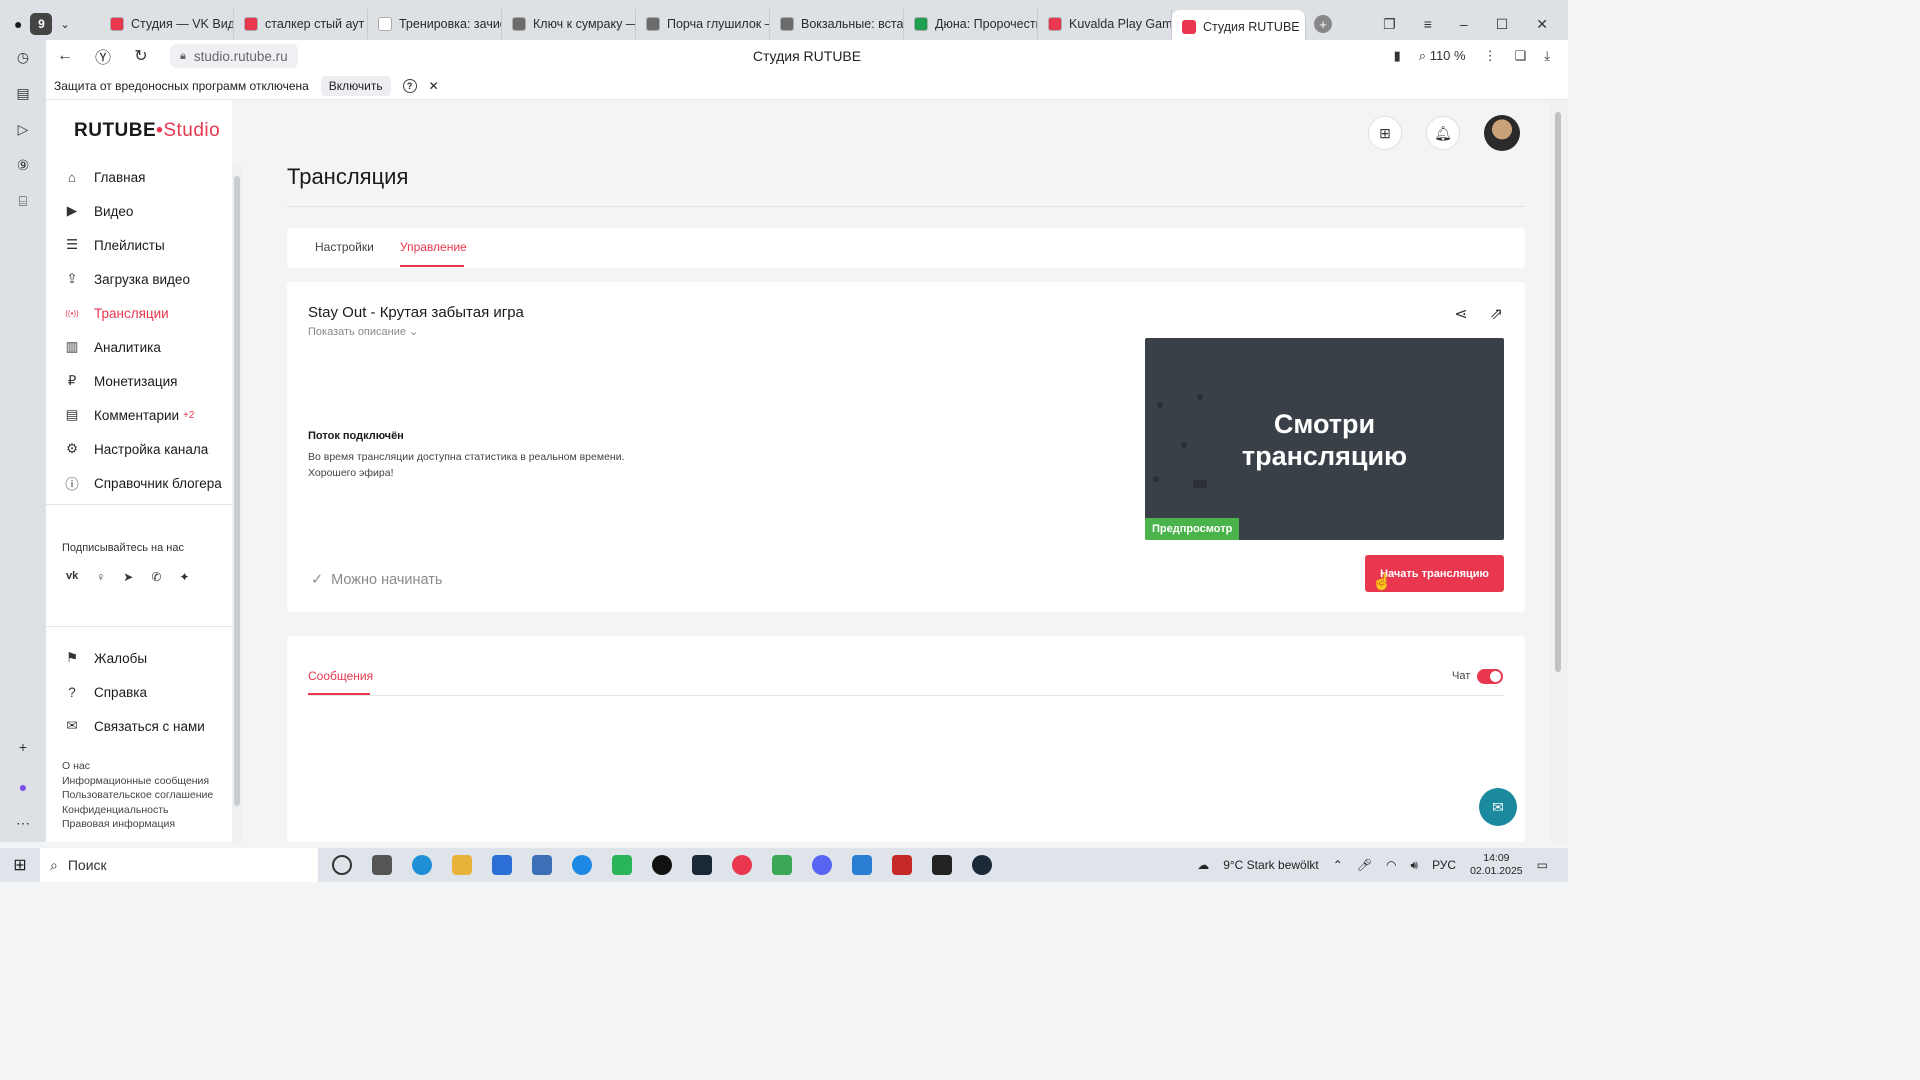 This screenshot has width=1920, height=1080. Describe the element at coordinates (41, 24) in the screenshot. I see `tab-count-badge: 9` at that location.